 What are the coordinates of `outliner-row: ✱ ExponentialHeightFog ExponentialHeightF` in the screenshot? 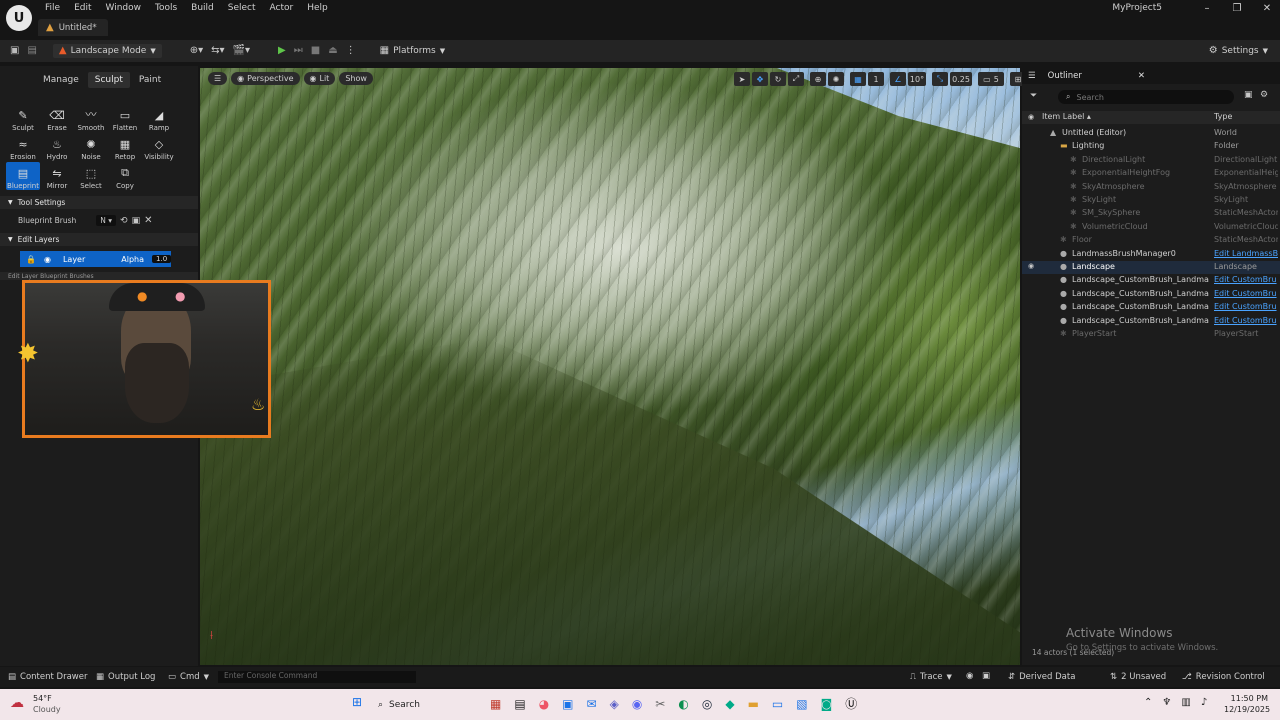 It's located at (1151, 173).